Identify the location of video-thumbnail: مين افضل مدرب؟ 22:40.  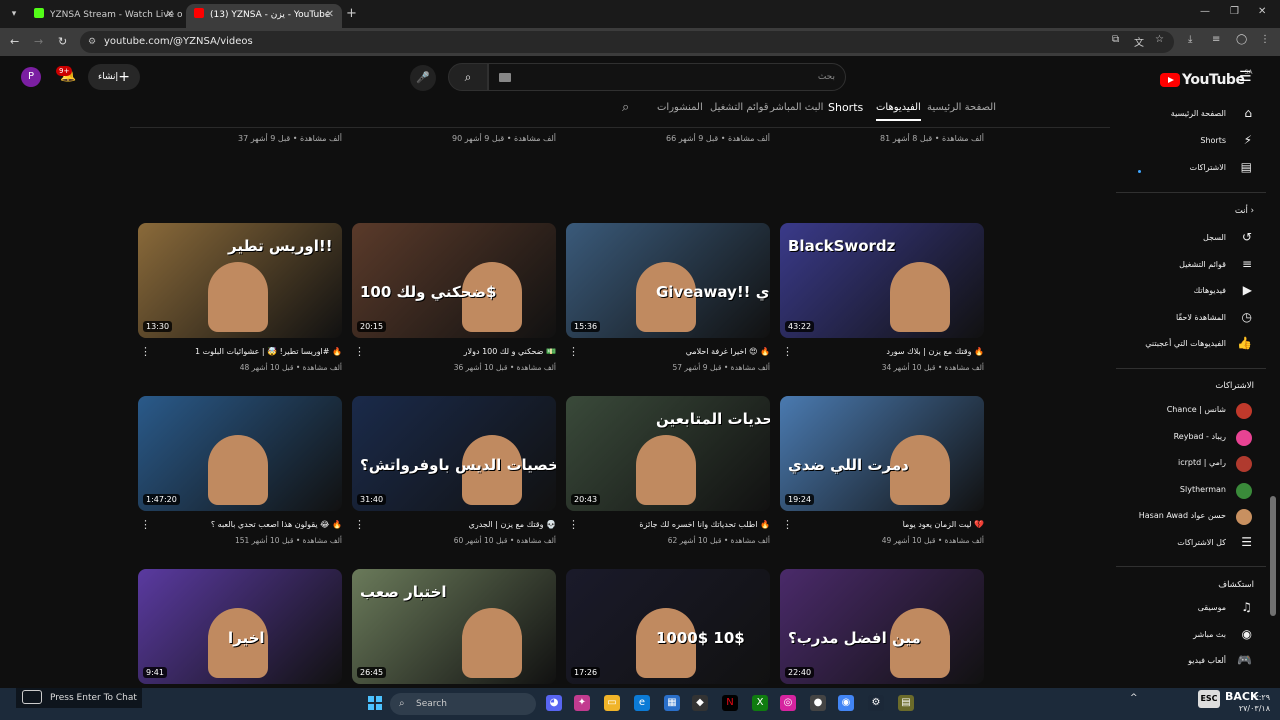
(882, 626).